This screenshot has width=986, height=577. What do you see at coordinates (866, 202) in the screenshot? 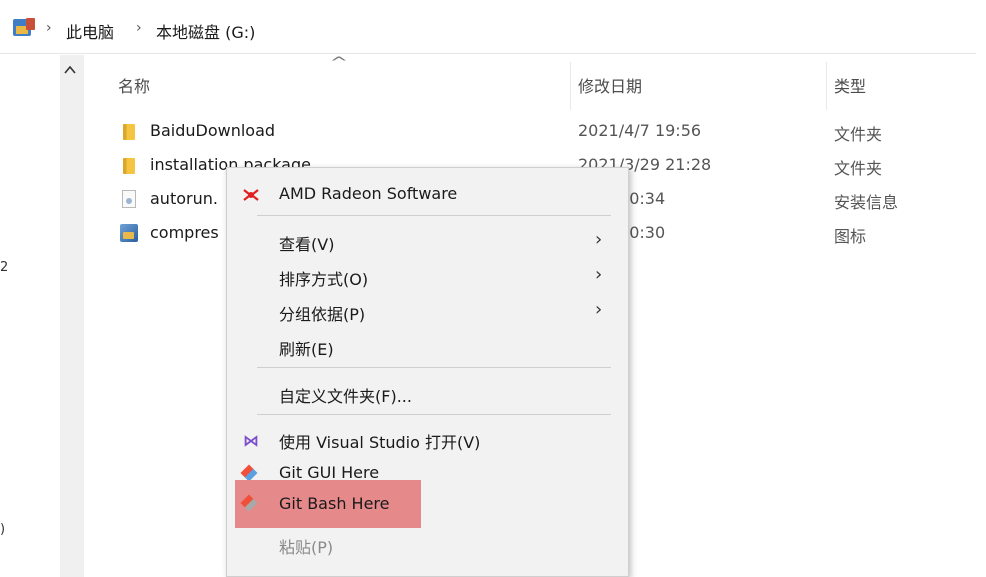
I see `file-type: 安装信息` at bounding box center [866, 202].